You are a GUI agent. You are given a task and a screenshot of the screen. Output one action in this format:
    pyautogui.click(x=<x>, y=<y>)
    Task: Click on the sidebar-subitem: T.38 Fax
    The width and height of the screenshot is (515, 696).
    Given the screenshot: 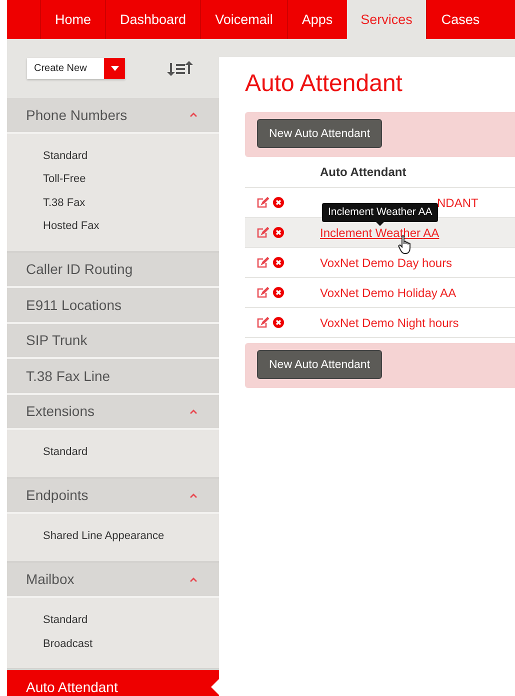 What is the action you would take?
    pyautogui.click(x=131, y=203)
    